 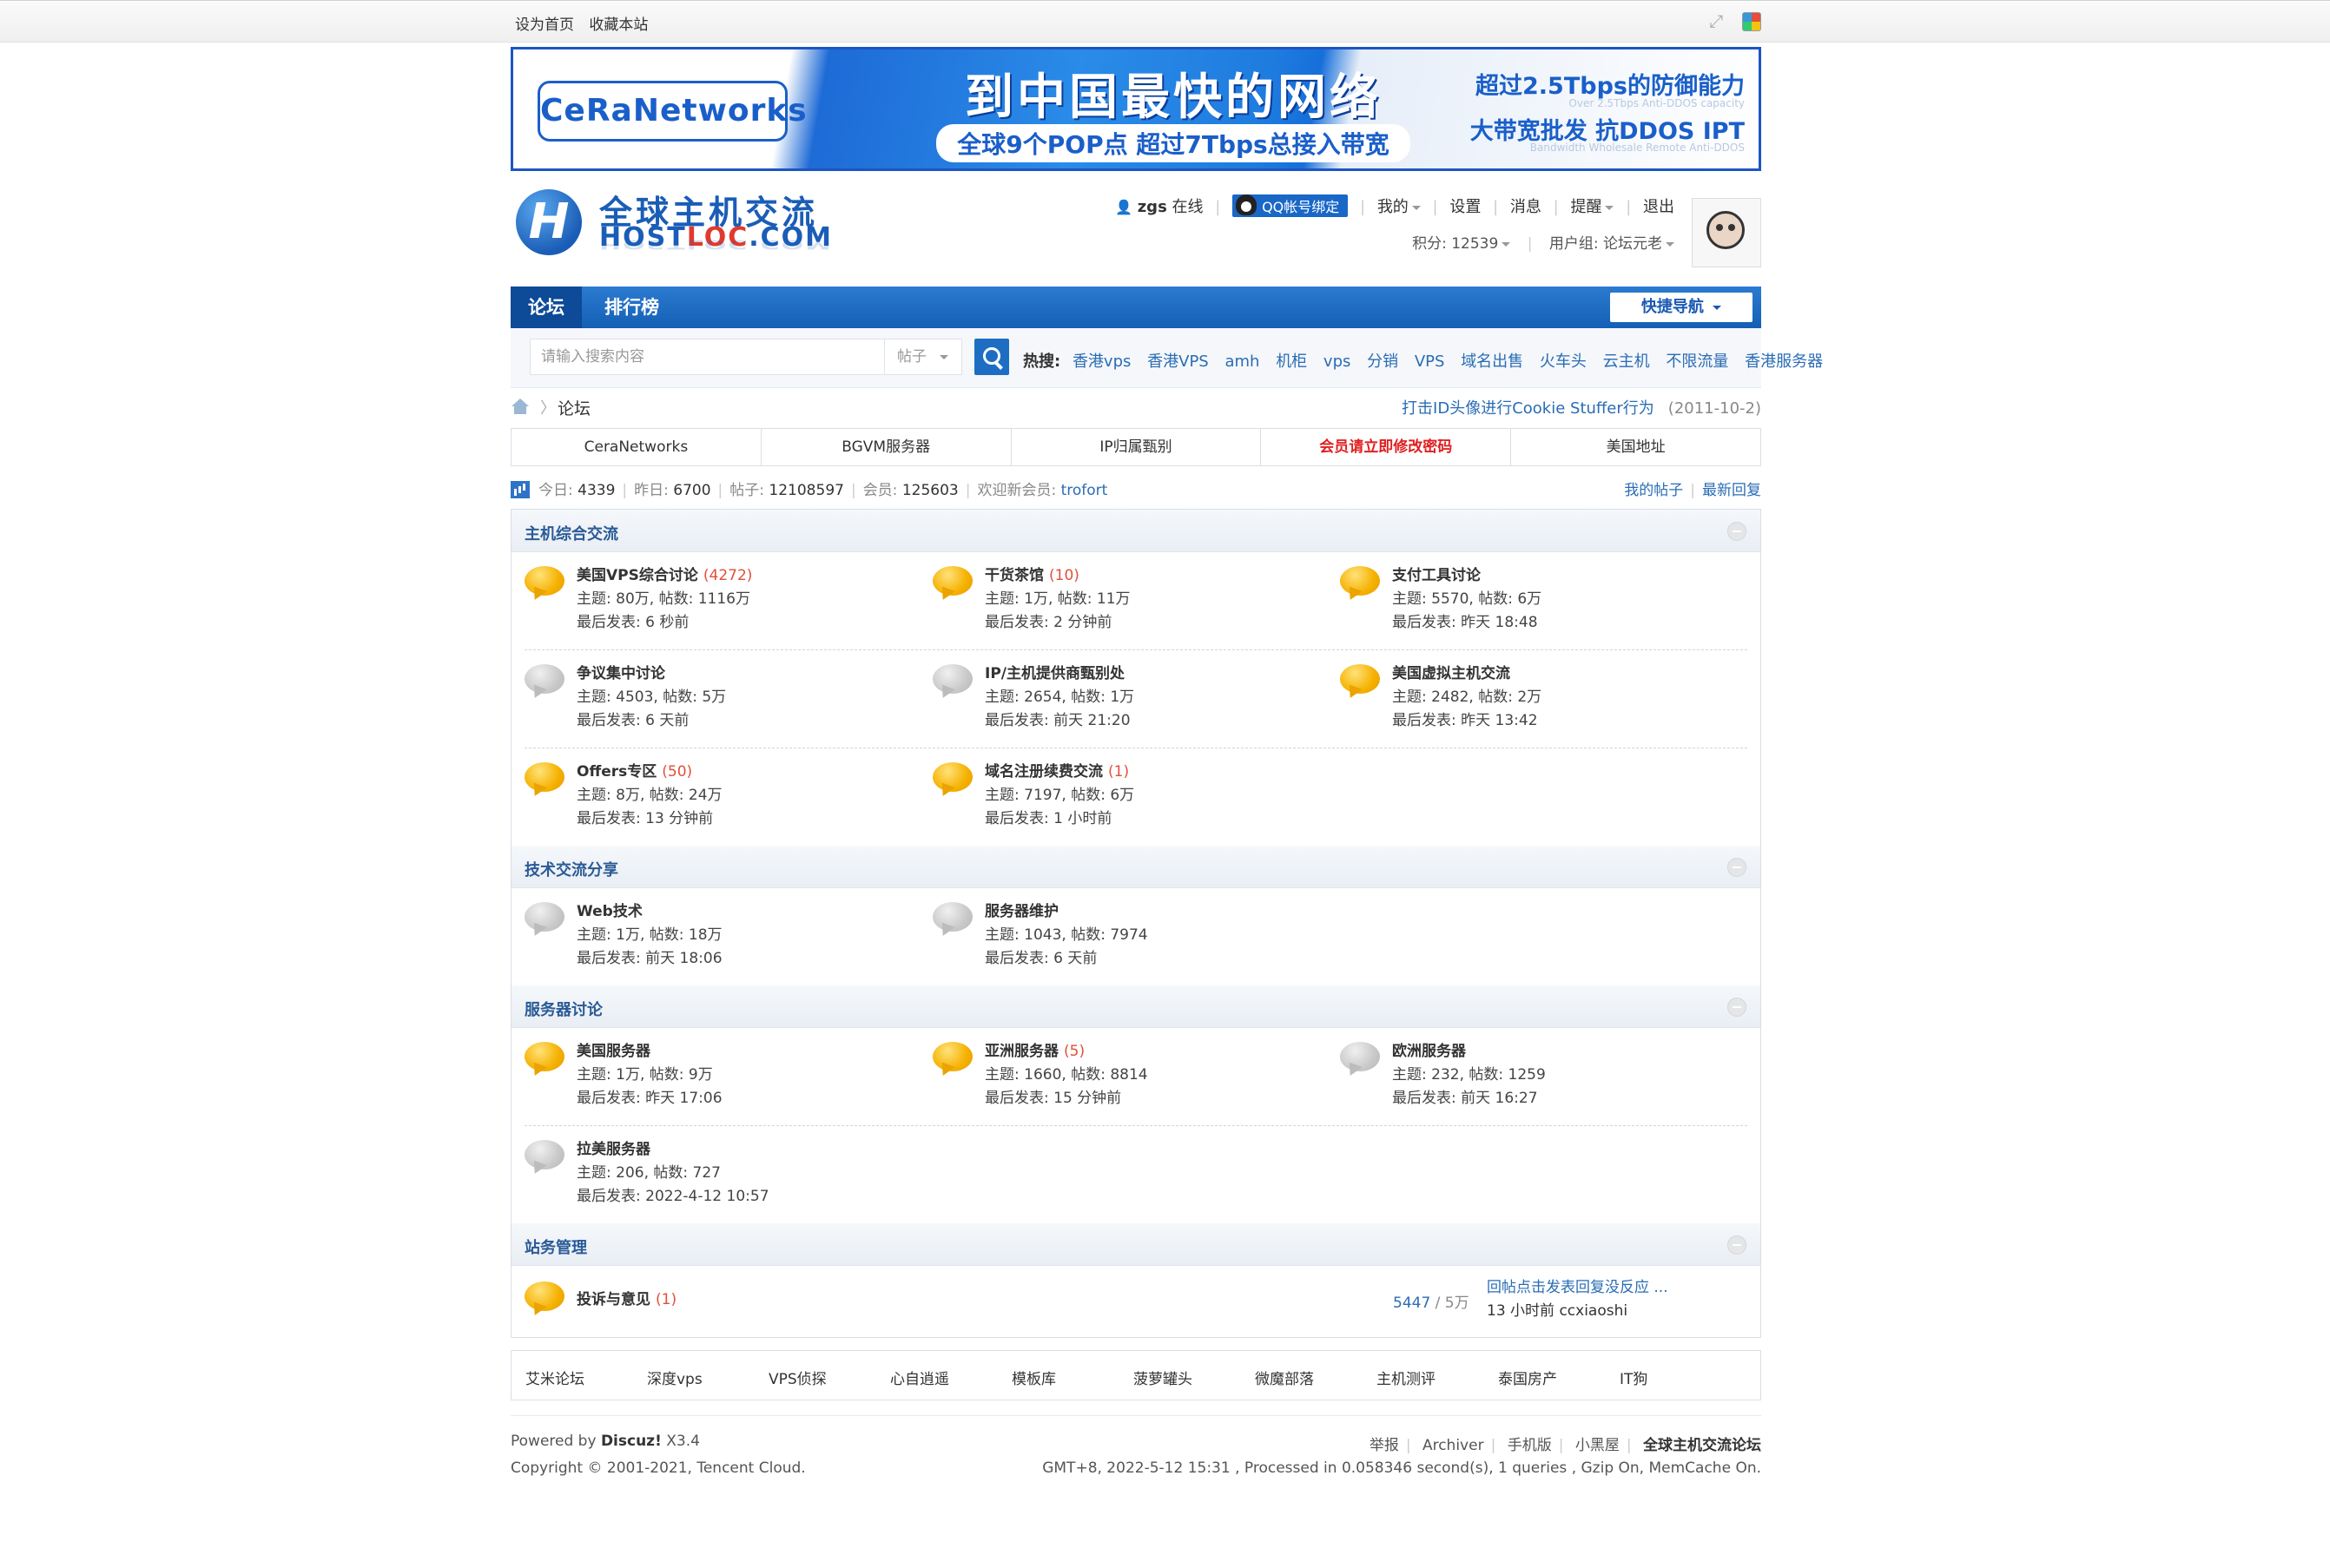 I want to click on hot-search-item: 分销, so click(x=1382, y=361).